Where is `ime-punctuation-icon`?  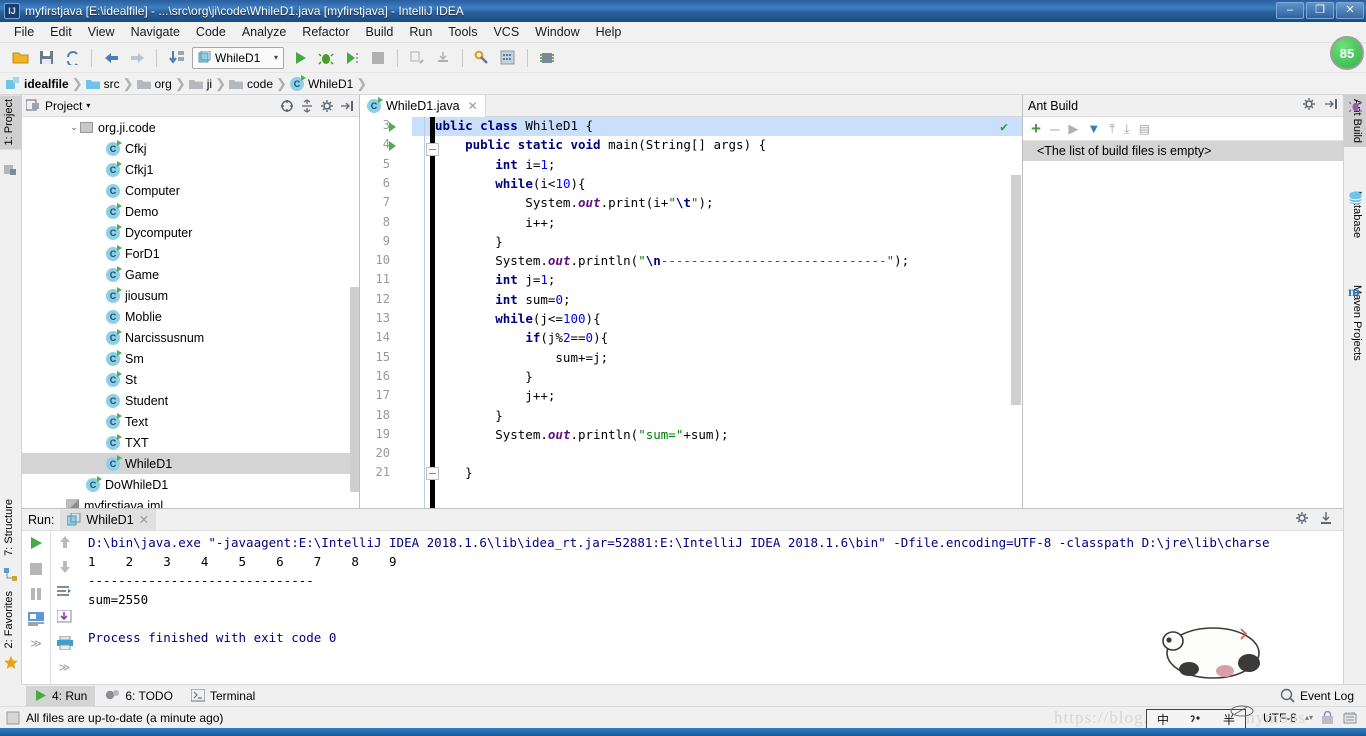
ime-punctuation-icon is located at coordinates (1196, 720).